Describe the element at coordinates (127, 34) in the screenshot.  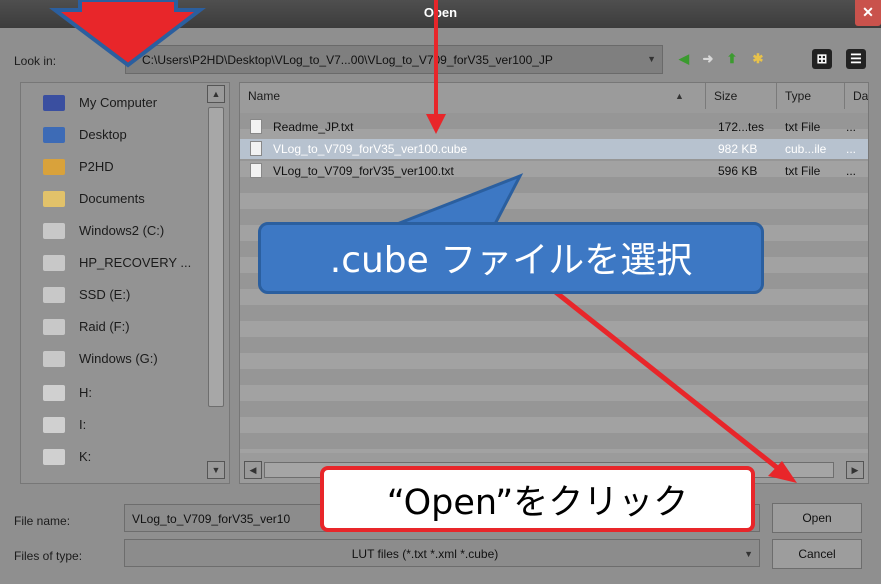
I see `down-arrow-icon` at that location.